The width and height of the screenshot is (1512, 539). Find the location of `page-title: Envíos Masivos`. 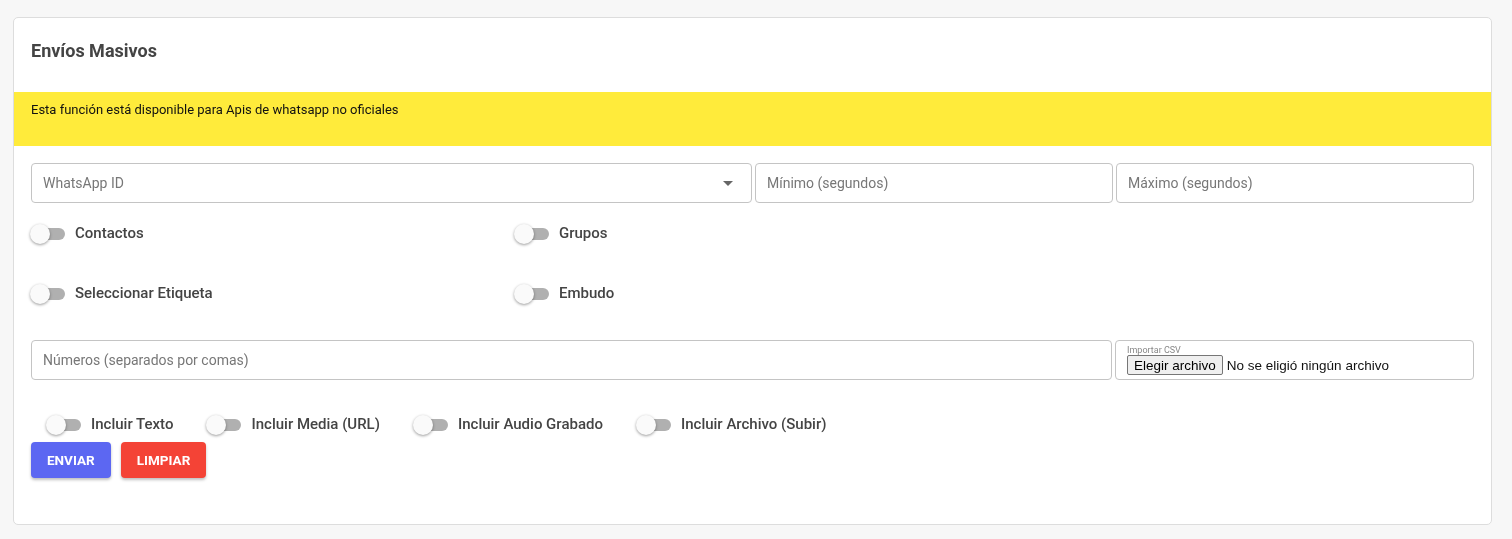

page-title: Envíos Masivos is located at coordinates (94, 51).